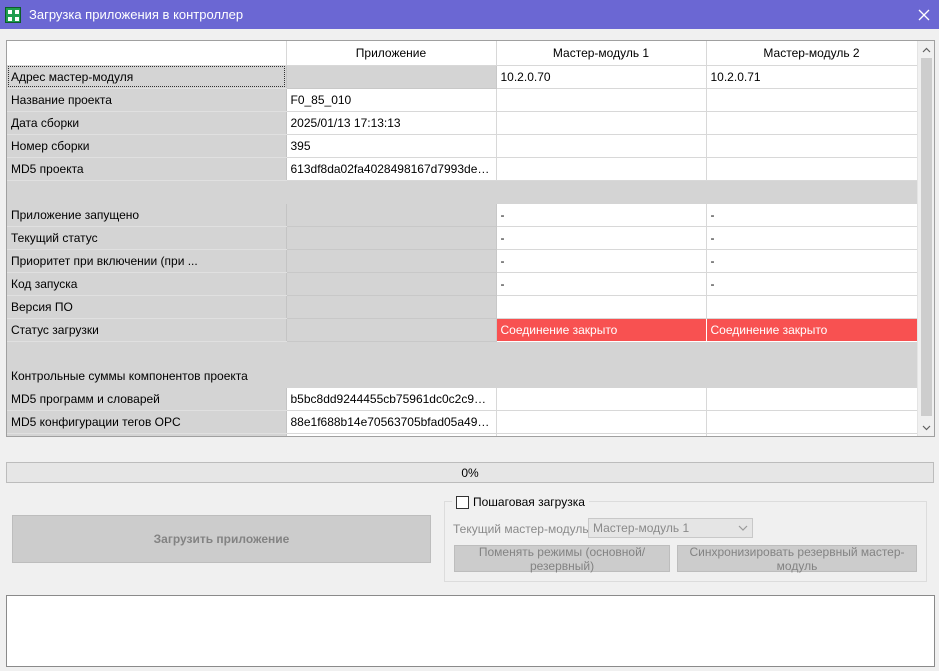 The image size is (939, 671). What do you see at coordinates (562, 559) in the screenshot?
I see `swap-modes-button: Поменять режимы (основной/резервный)` at bounding box center [562, 559].